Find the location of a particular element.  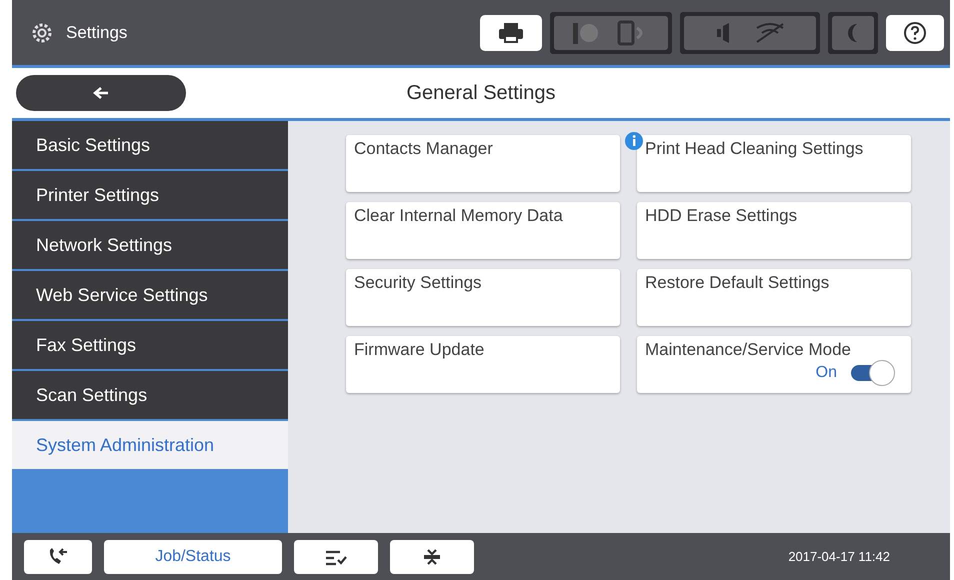

card-label: Print Head Cleaning Settings is located at coordinates (754, 149).